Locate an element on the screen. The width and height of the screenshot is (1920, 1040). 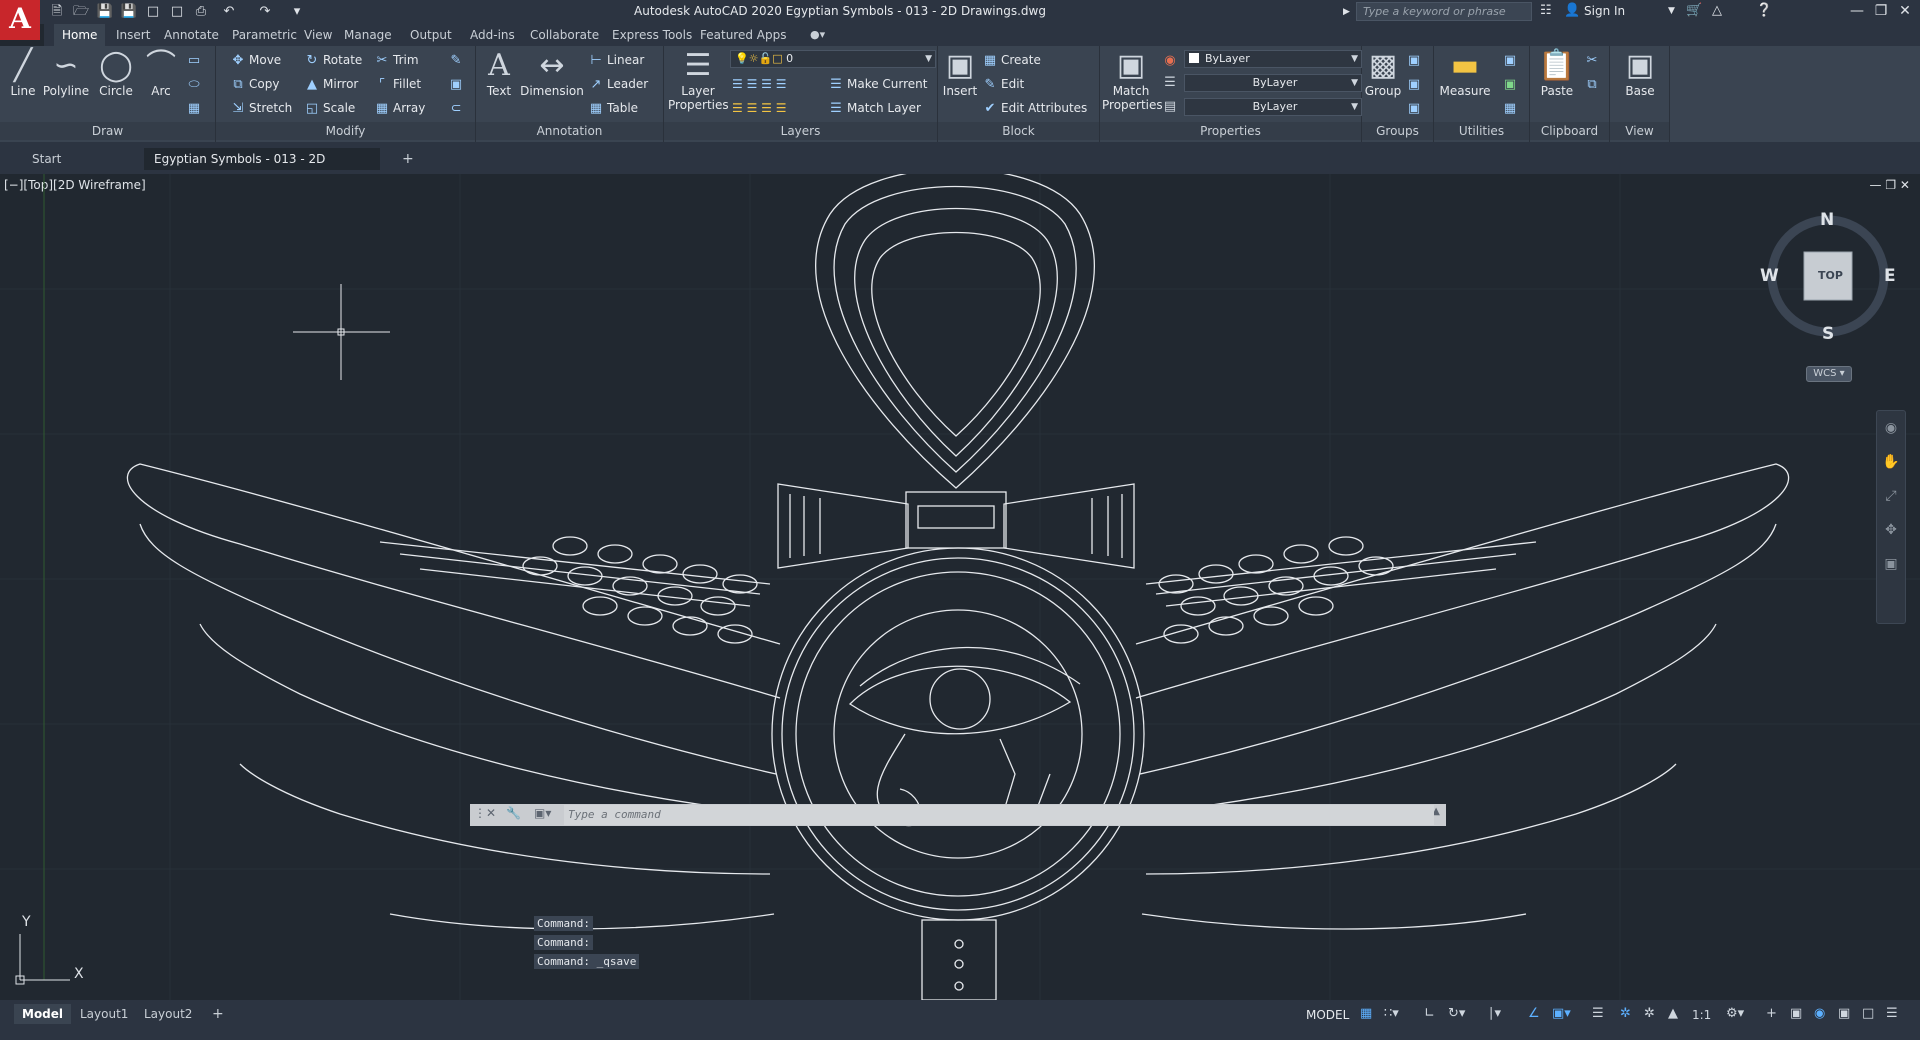
linetype-dropdown: ByLayer ▼ is located at coordinates (1273, 107).